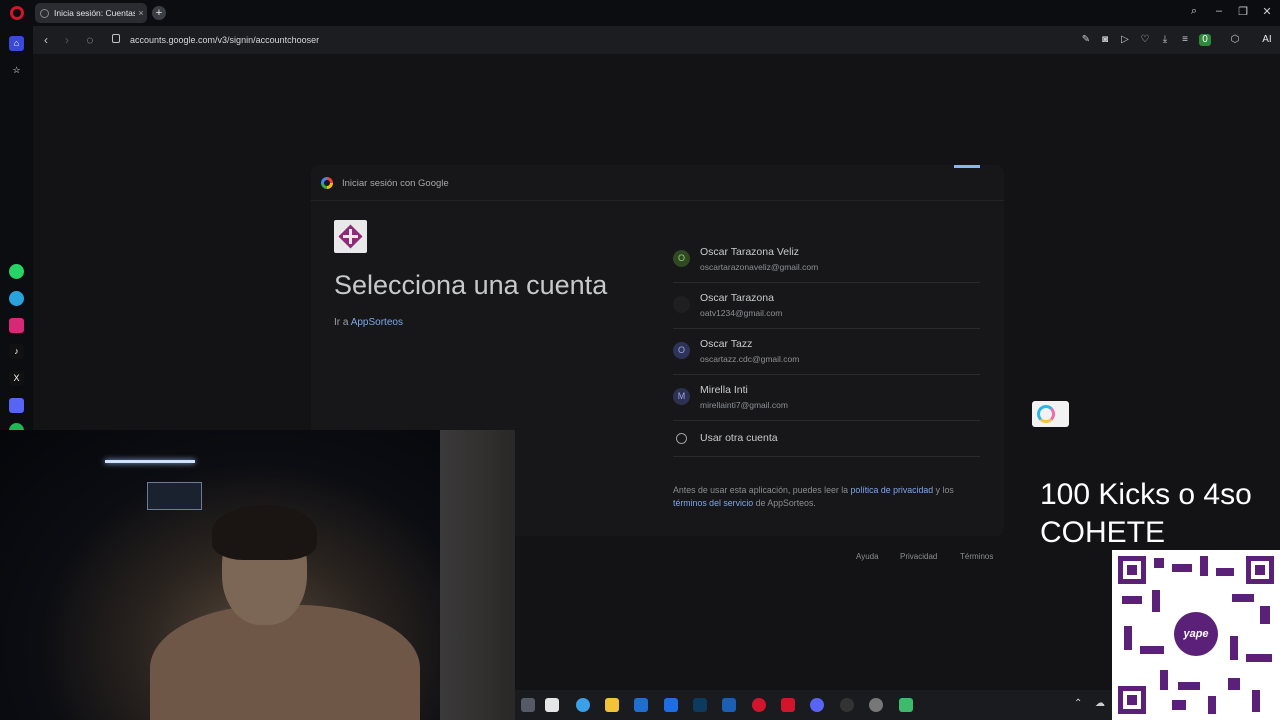  Describe the element at coordinates (1205, 40) in the screenshot. I see `extension-badge: 0` at that location.